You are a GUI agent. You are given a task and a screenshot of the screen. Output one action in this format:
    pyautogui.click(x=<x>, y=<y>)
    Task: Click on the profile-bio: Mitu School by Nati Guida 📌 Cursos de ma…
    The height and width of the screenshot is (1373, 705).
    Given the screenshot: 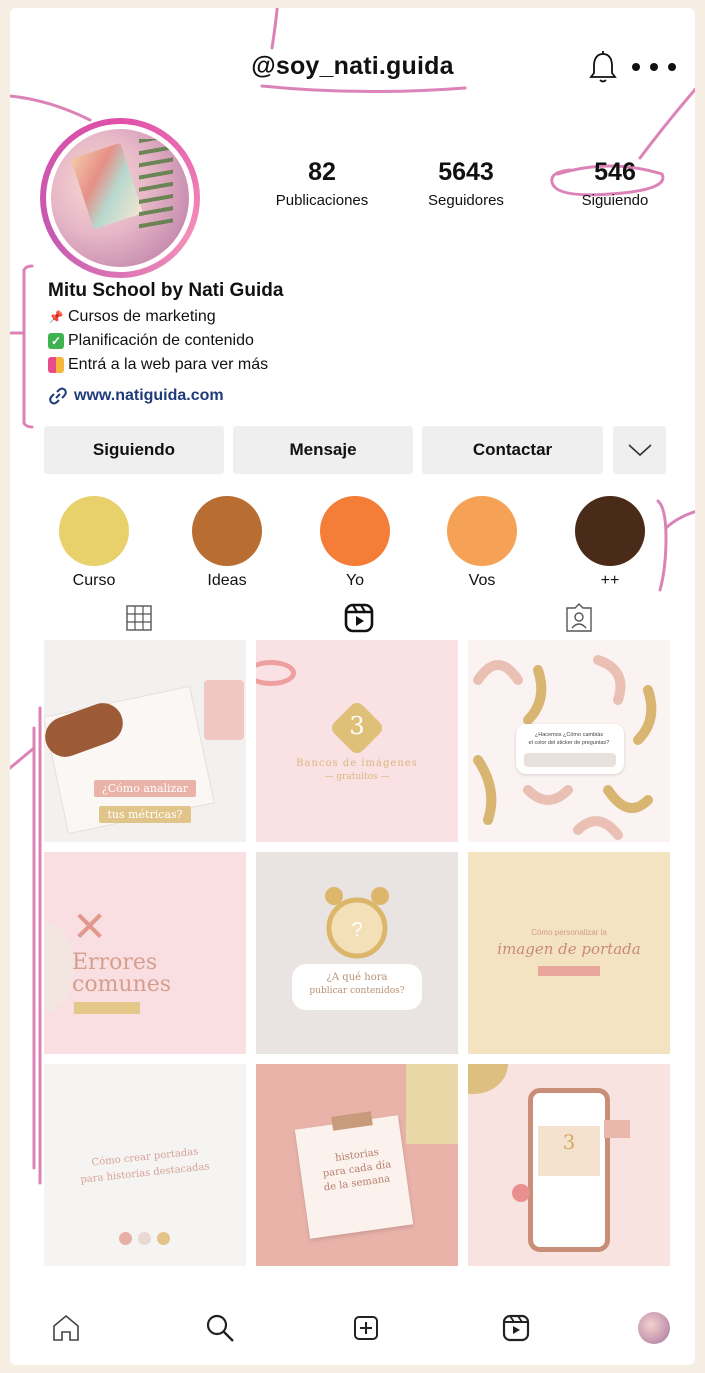 What is the action you would take?
    pyautogui.click(x=348, y=343)
    